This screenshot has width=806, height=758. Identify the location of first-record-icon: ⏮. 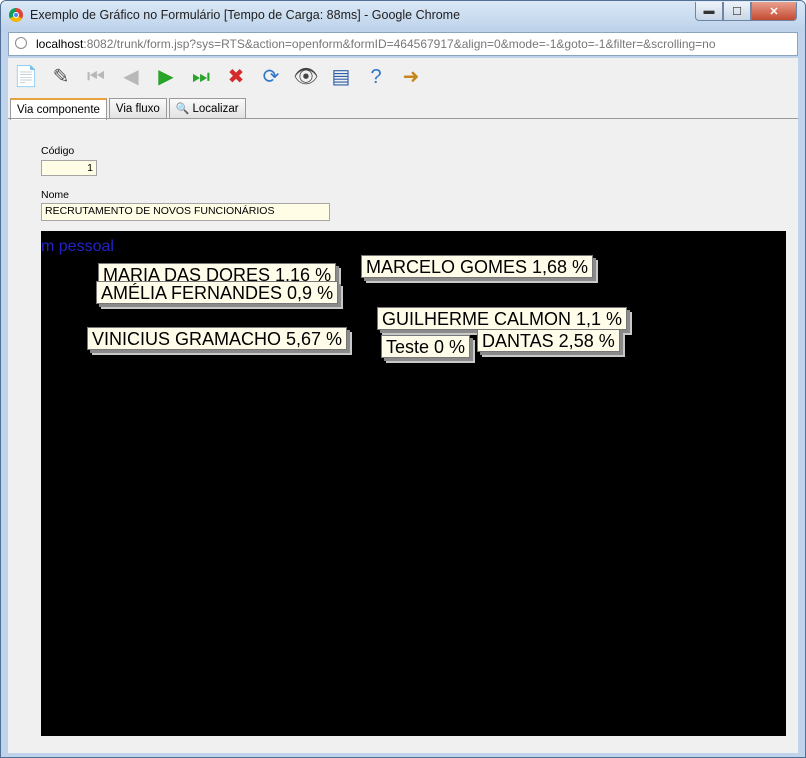
(96, 77).